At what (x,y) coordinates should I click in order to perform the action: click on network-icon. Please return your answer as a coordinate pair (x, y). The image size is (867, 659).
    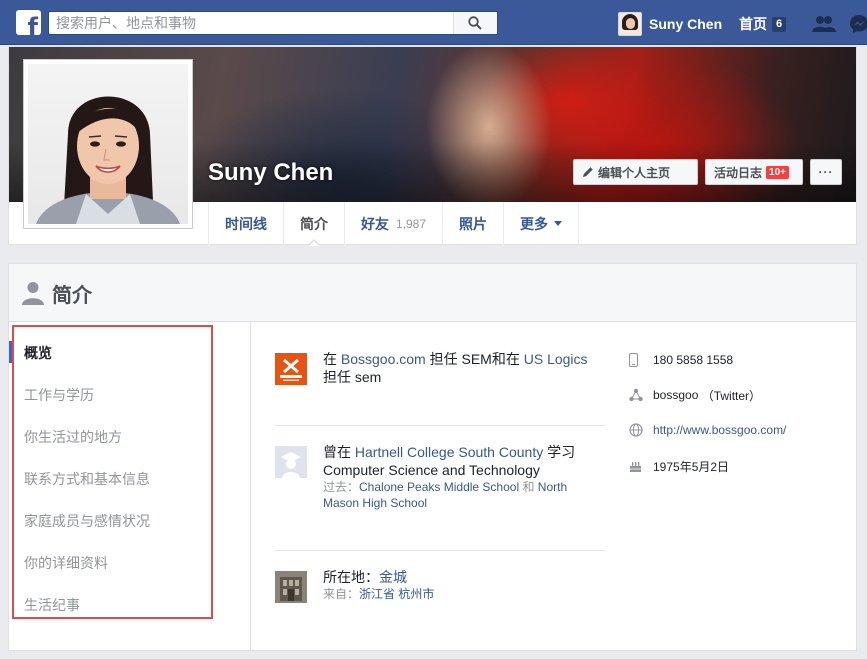
    Looking at the image, I should click on (636, 395).